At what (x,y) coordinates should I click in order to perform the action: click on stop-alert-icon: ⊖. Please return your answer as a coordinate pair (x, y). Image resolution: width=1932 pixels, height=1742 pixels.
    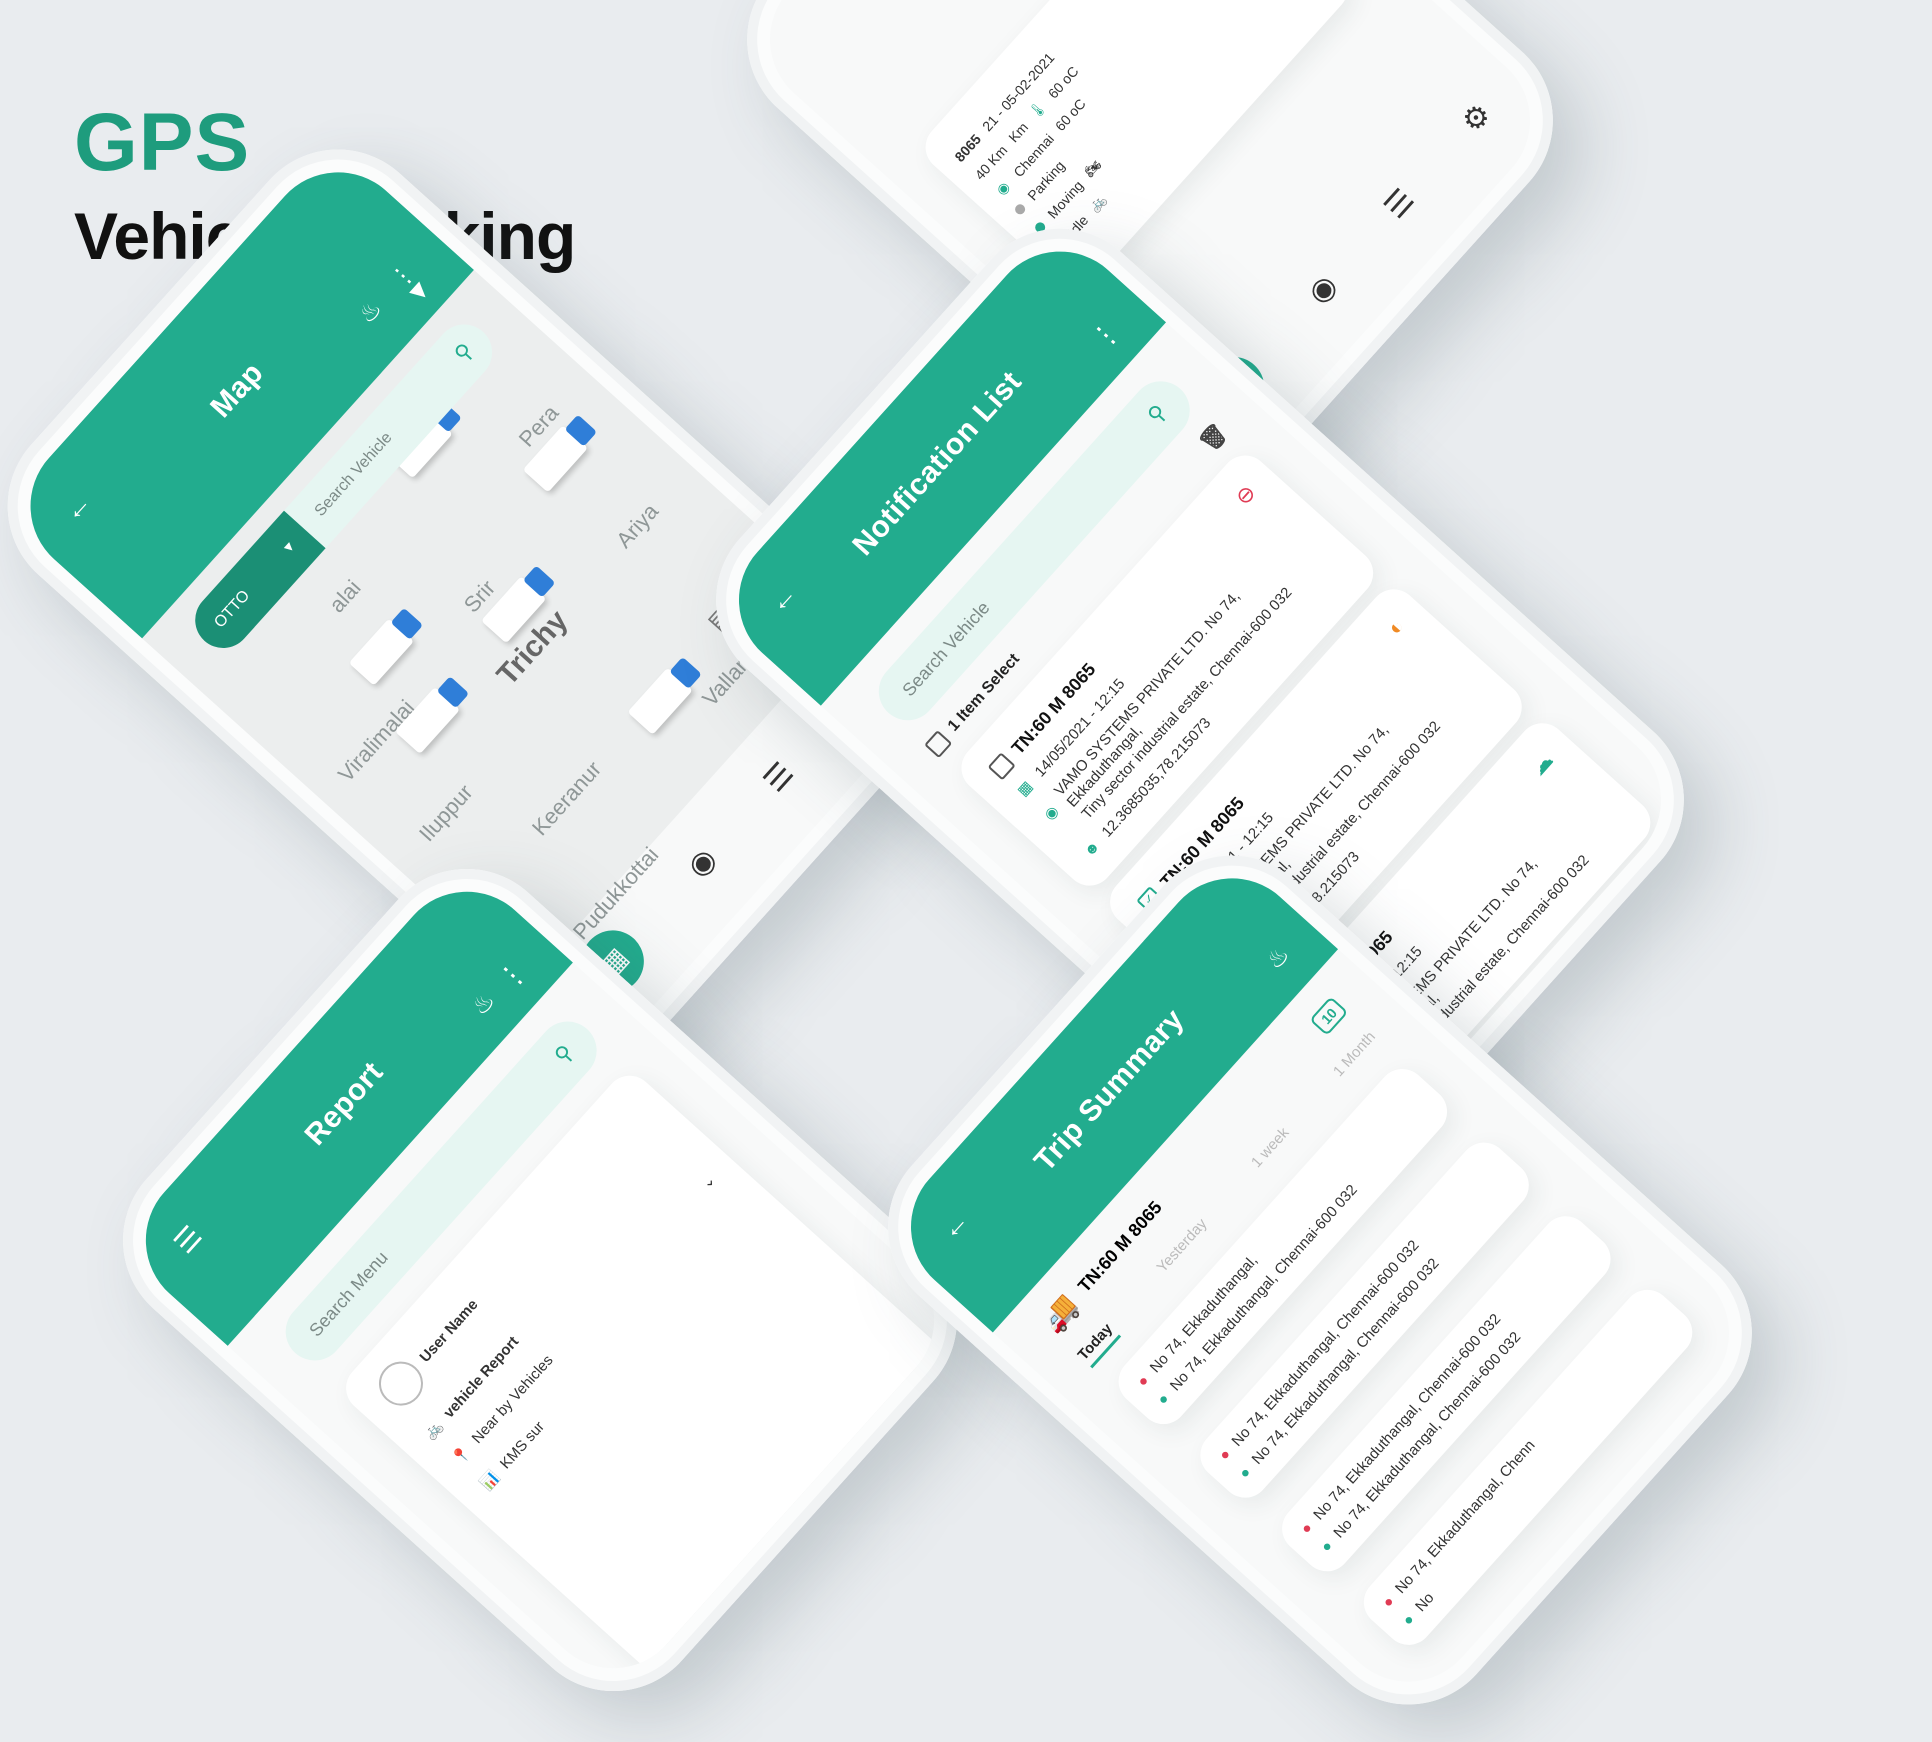
    Looking at the image, I should click on (1245, 495).